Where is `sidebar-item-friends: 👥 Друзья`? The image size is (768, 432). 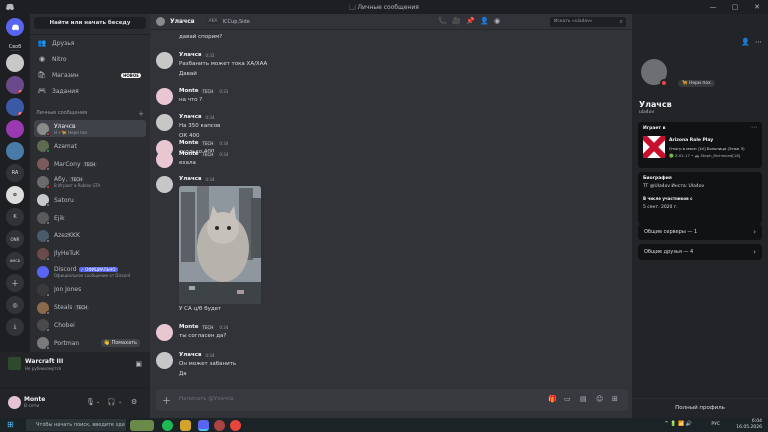 sidebar-item-friends: 👥 Друзья is located at coordinates (90, 43).